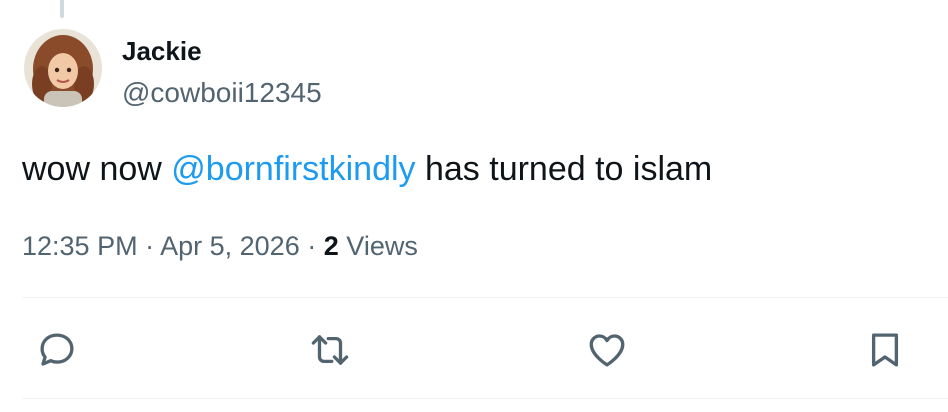  I want to click on mention-link: @bornfirstkindly, so click(293, 169).